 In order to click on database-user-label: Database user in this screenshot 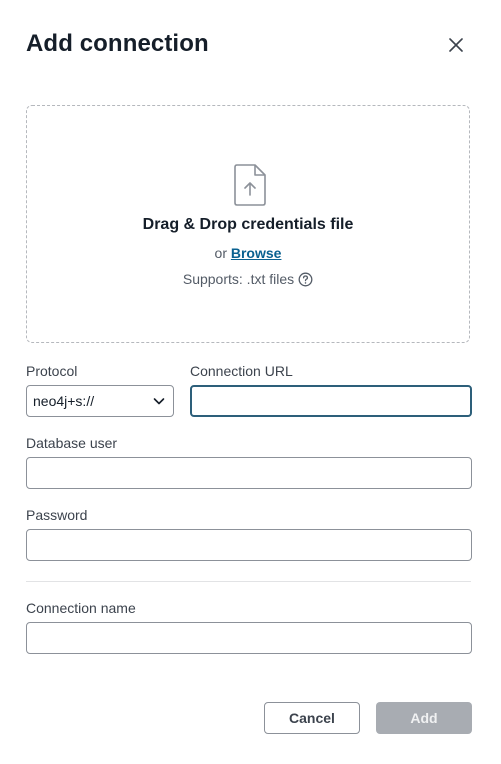, I will do `click(72, 443)`.